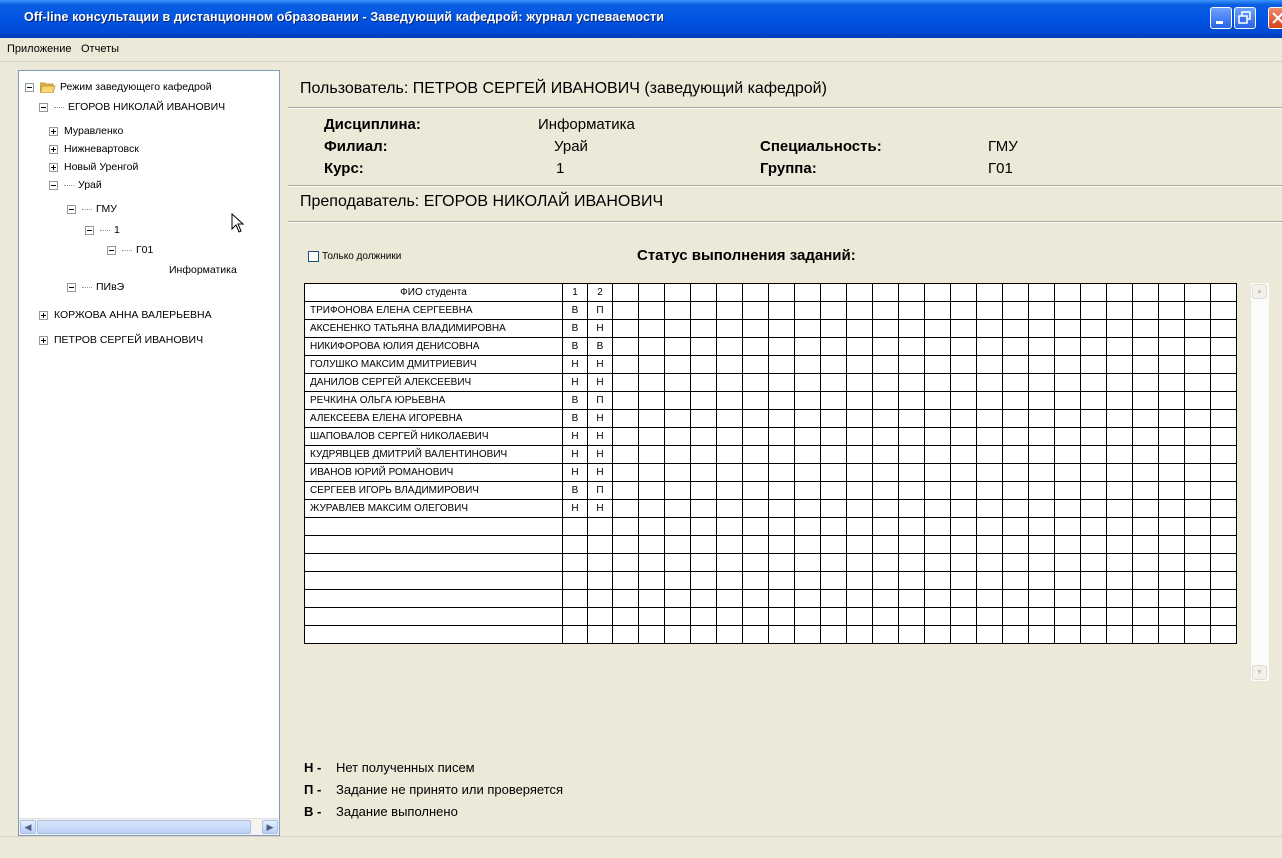 The height and width of the screenshot is (858, 1282). Describe the element at coordinates (1259, 482) in the screenshot. I see `table-vertical-scrollbar: ▲ ▼` at that location.